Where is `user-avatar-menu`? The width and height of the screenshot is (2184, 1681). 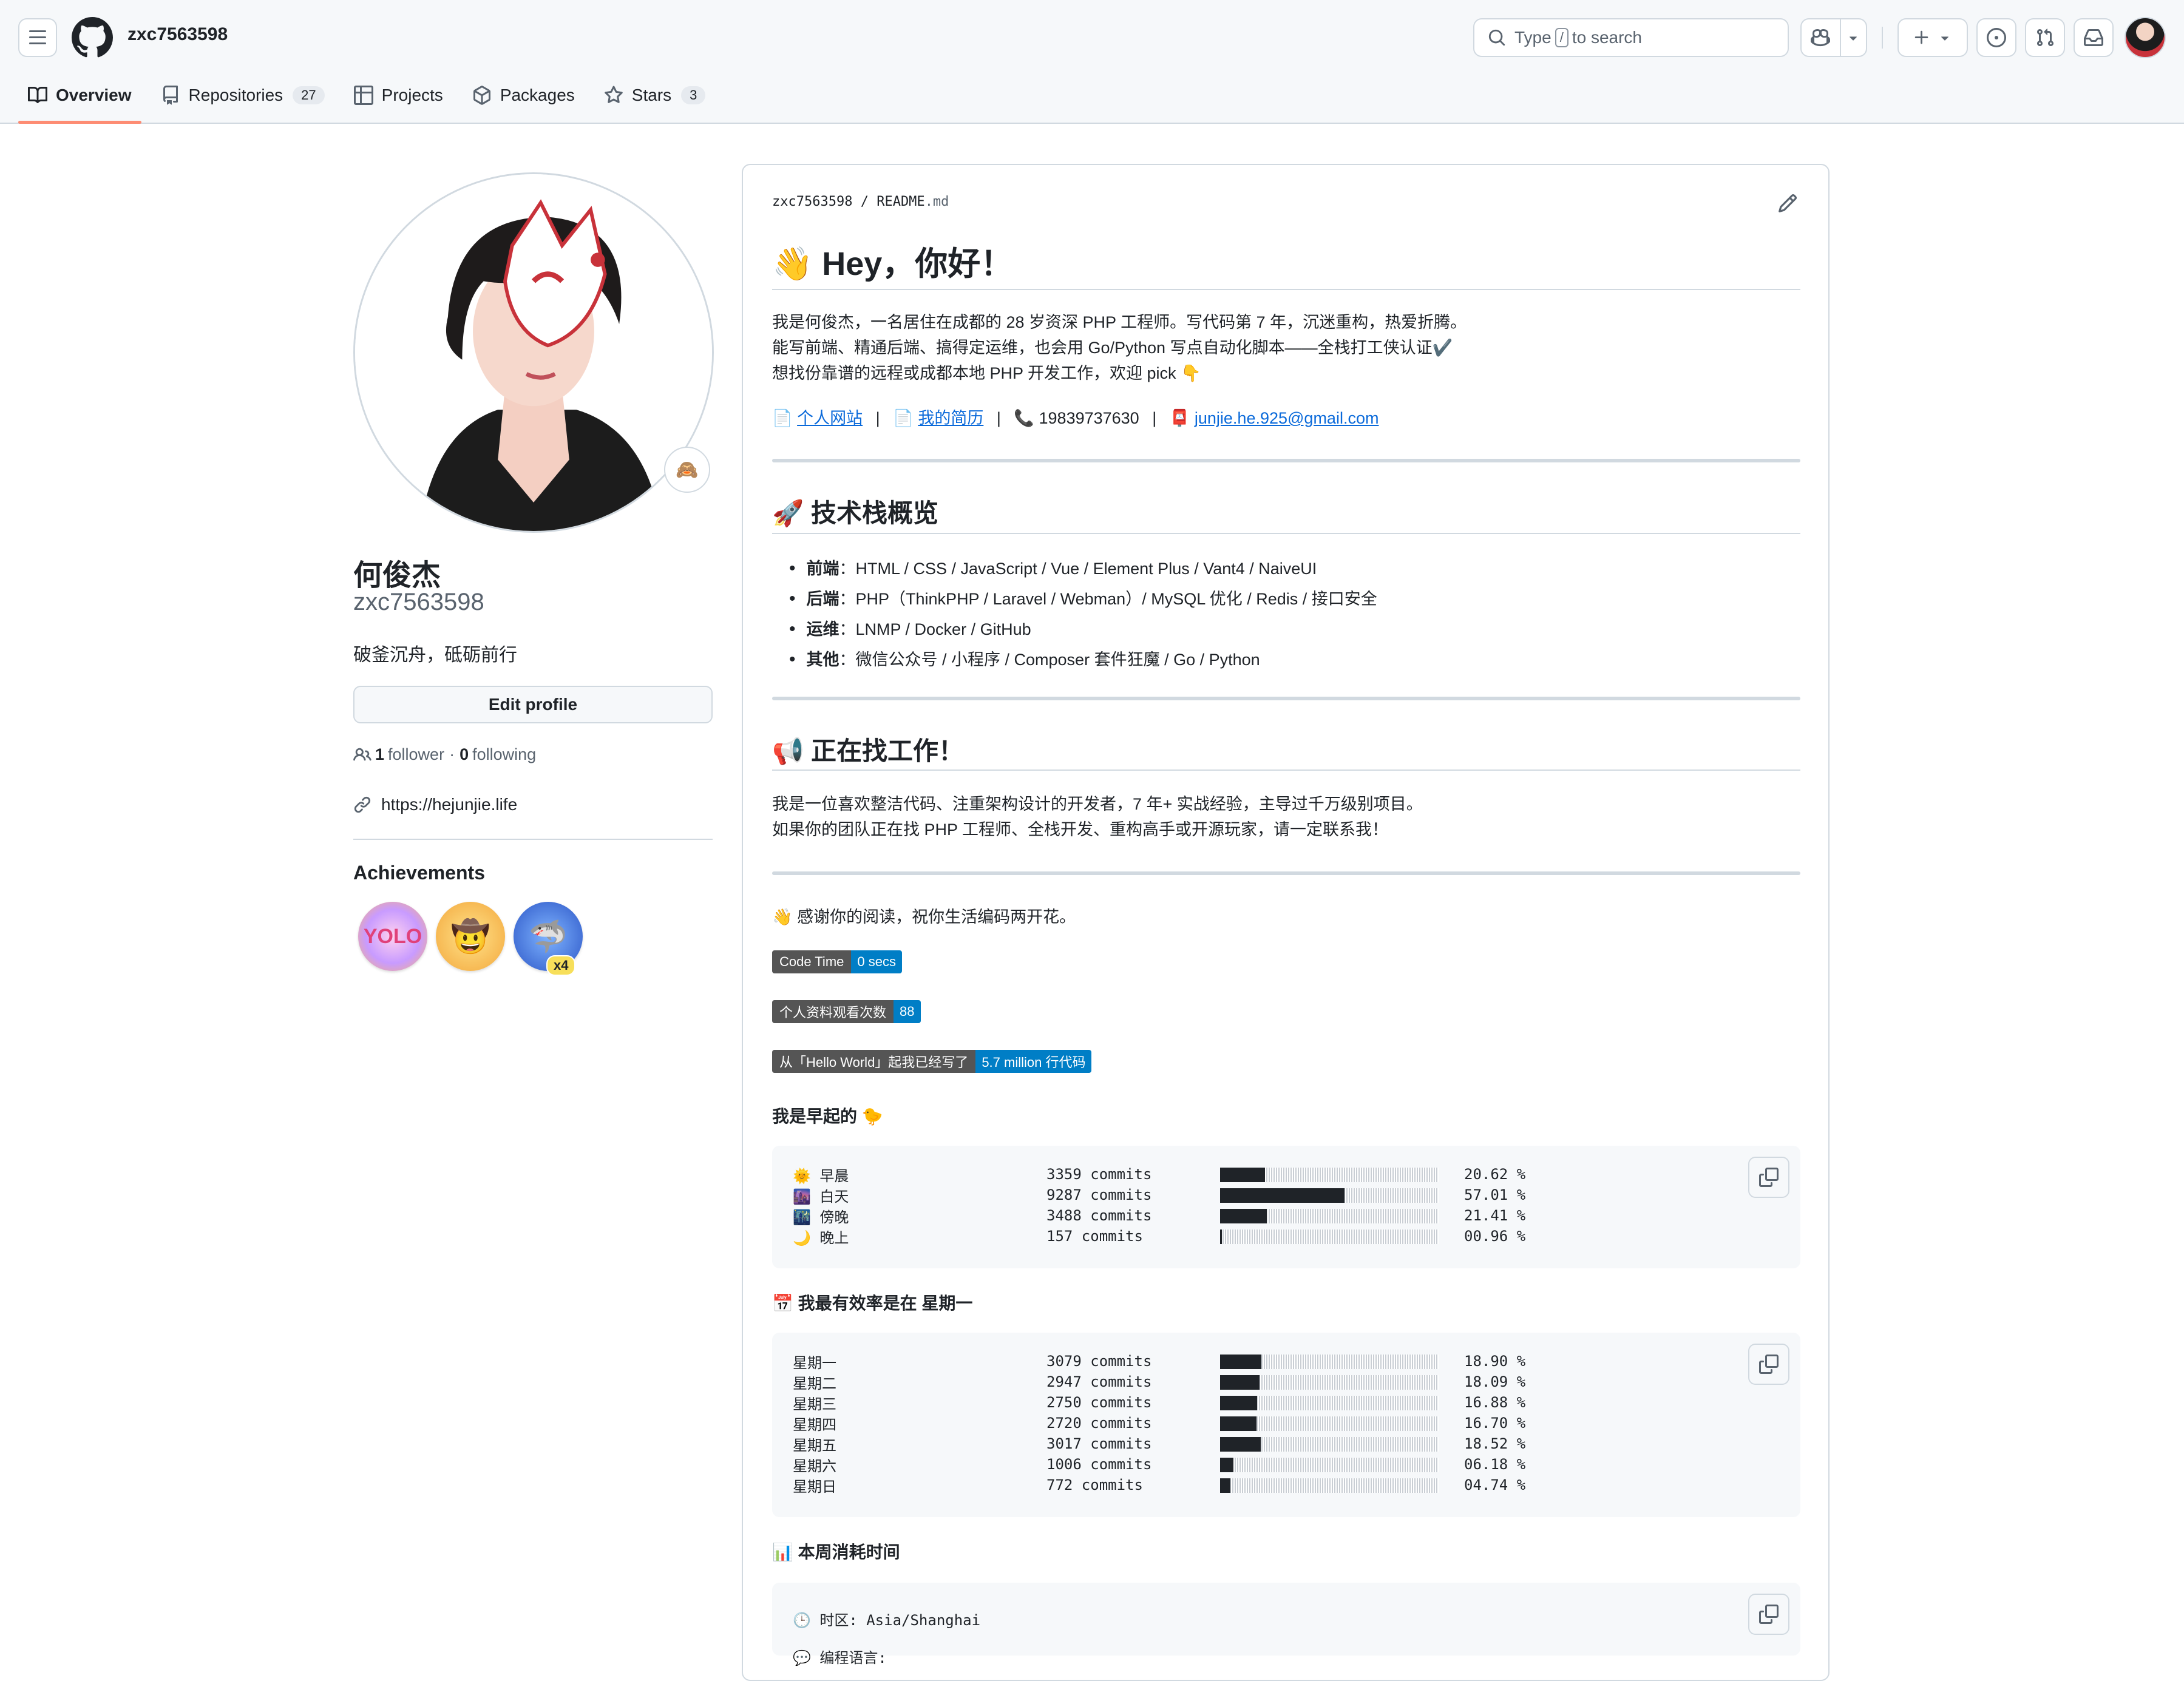 user-avatar-menu is located at coordinates (2145, 37).